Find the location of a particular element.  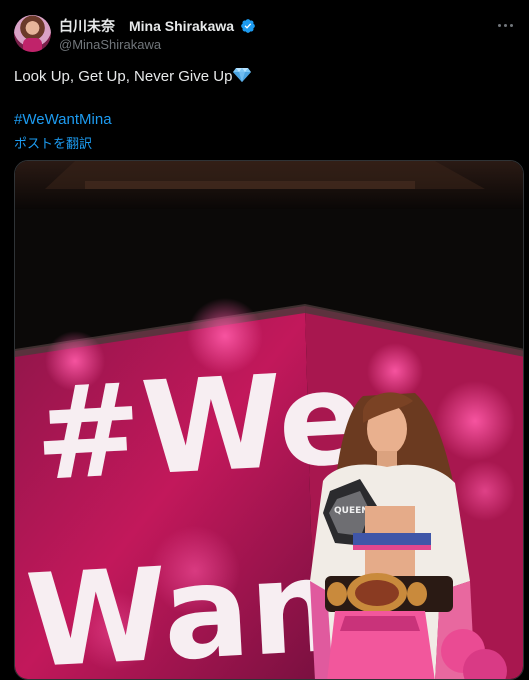

display-name: 白川未奈 Mina Shirakawa is located at coordinates (146, 26).